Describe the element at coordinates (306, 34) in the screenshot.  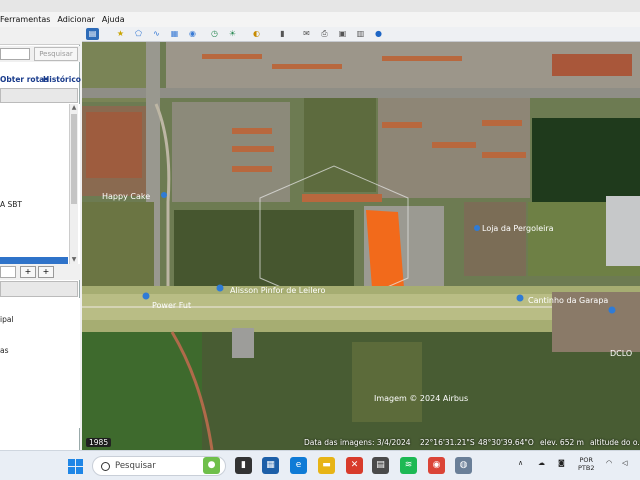
I see `email-icon: ✉` at that location.